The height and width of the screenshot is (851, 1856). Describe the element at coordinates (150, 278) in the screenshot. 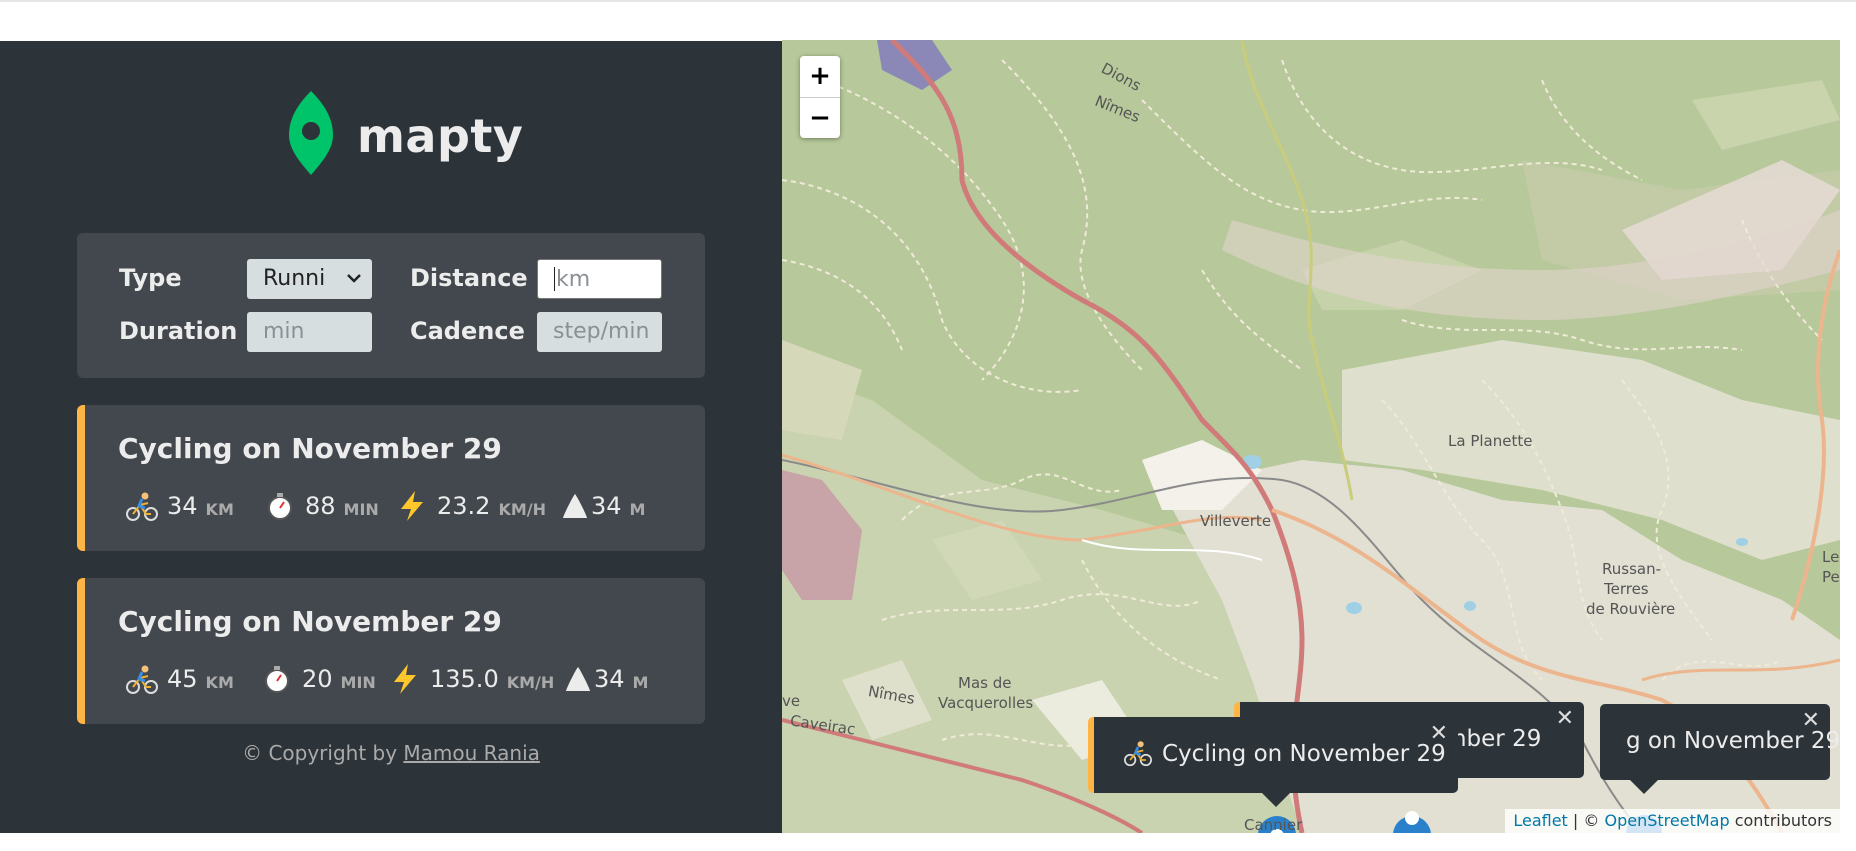

I see `type-label: Type` at that location.